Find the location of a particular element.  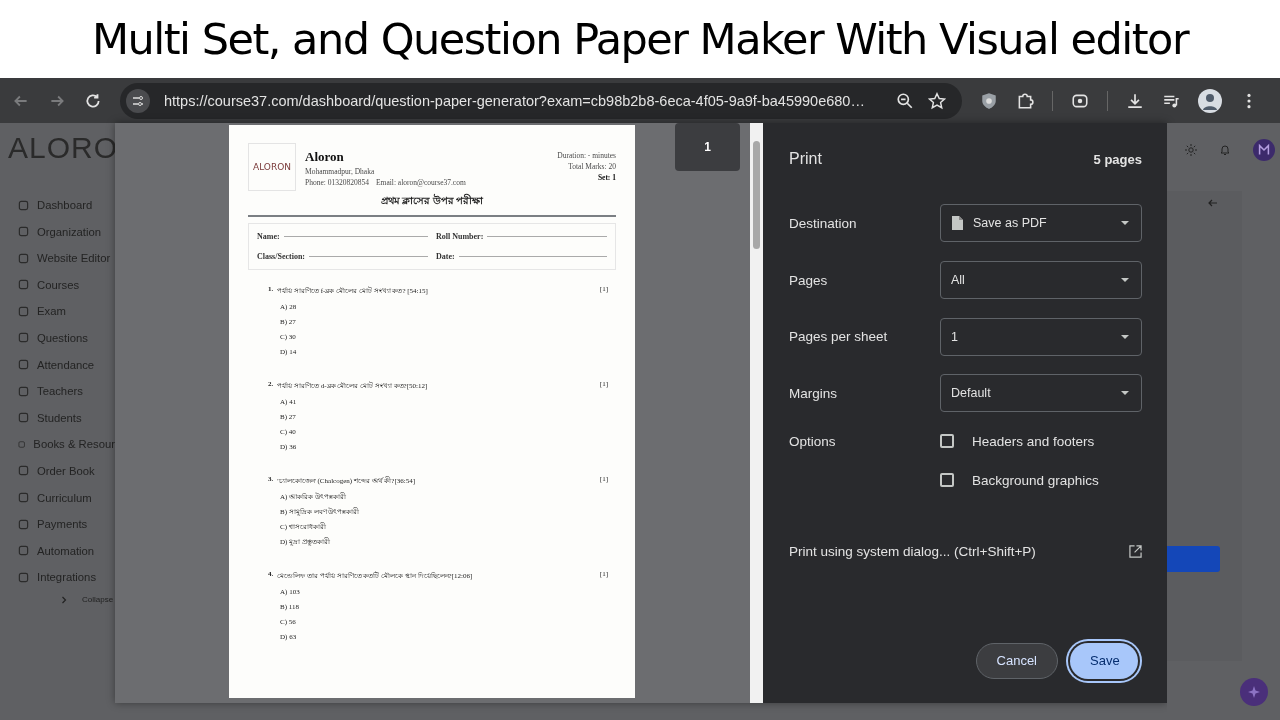

dropdown: Default is located at coordinates (1041, 393).